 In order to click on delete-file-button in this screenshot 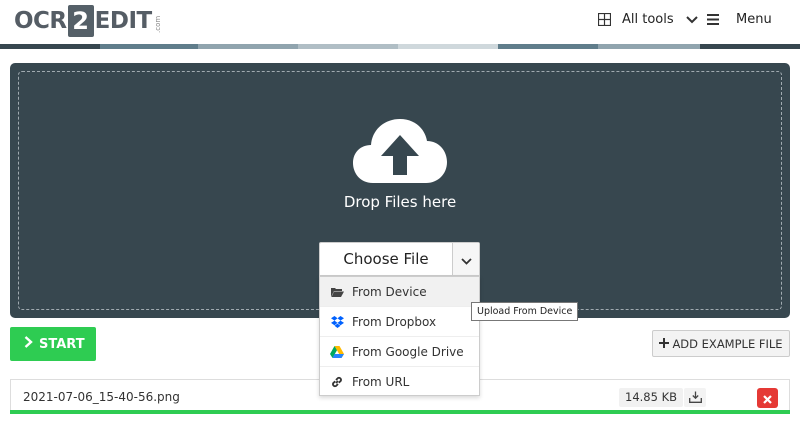, I will do `click(767, 398)`.